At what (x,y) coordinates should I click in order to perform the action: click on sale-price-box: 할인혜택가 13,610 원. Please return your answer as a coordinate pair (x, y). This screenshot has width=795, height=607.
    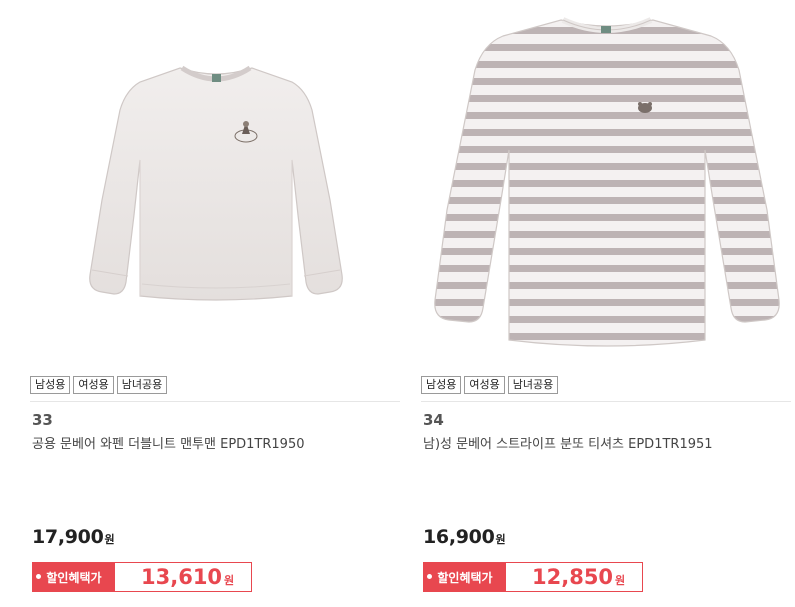
    Looking at the image, I should click on (142, 577).